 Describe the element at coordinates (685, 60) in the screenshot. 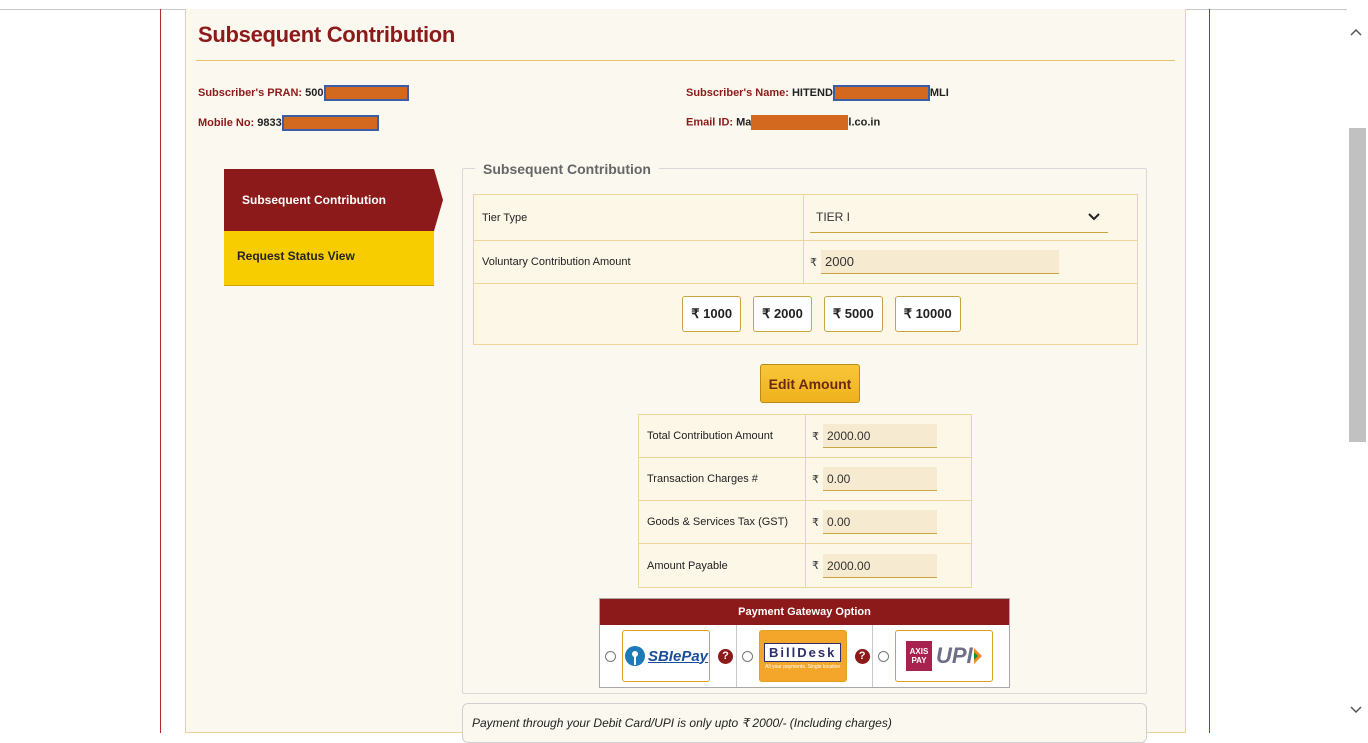

I see `title-divider` at that location.